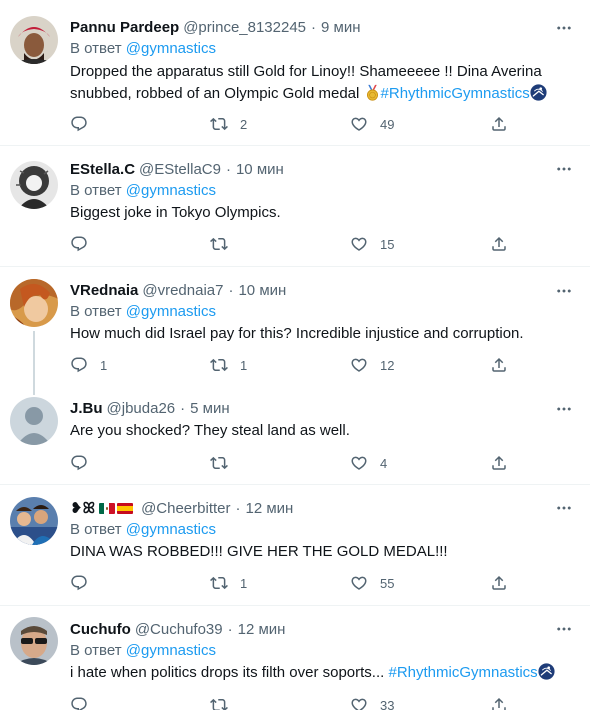 The width and height of the screenshot is (590, 710). Describe the element at coordinates (387, 365) in the screenshot. I see `like-count: 12` at that location.